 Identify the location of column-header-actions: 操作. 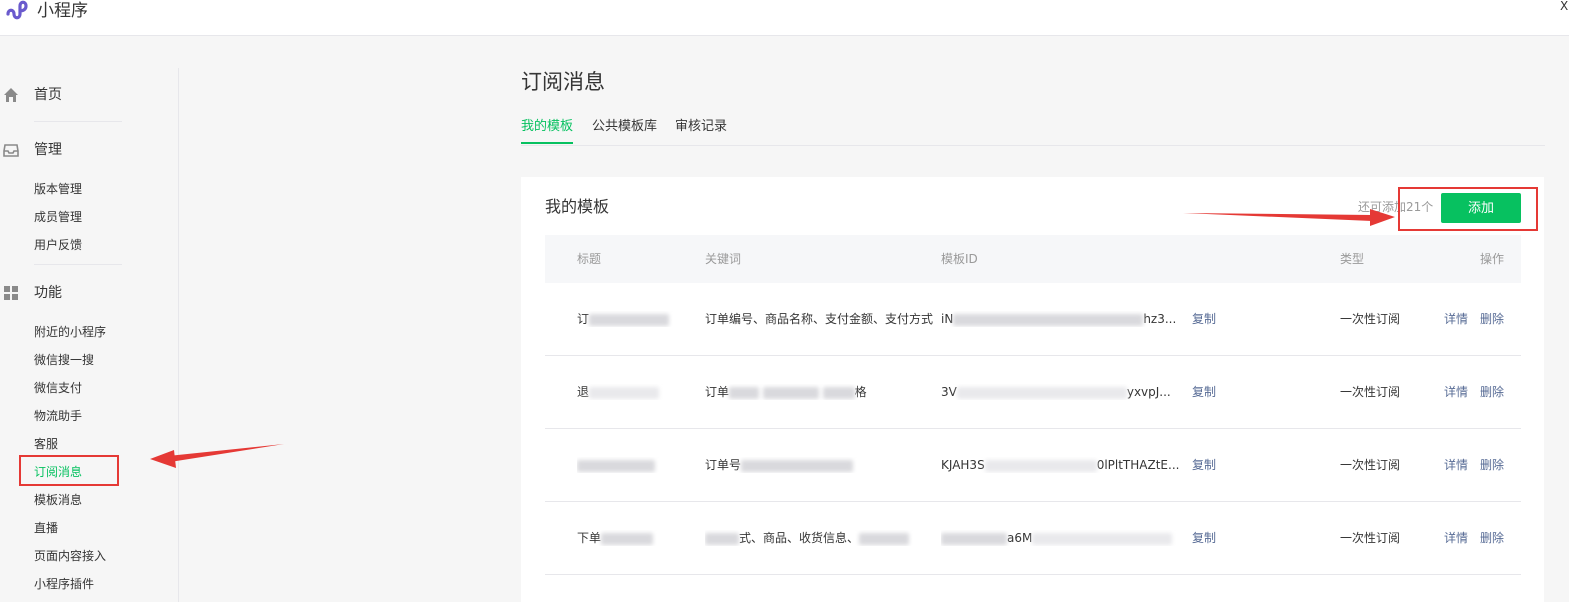
(1492, 259).